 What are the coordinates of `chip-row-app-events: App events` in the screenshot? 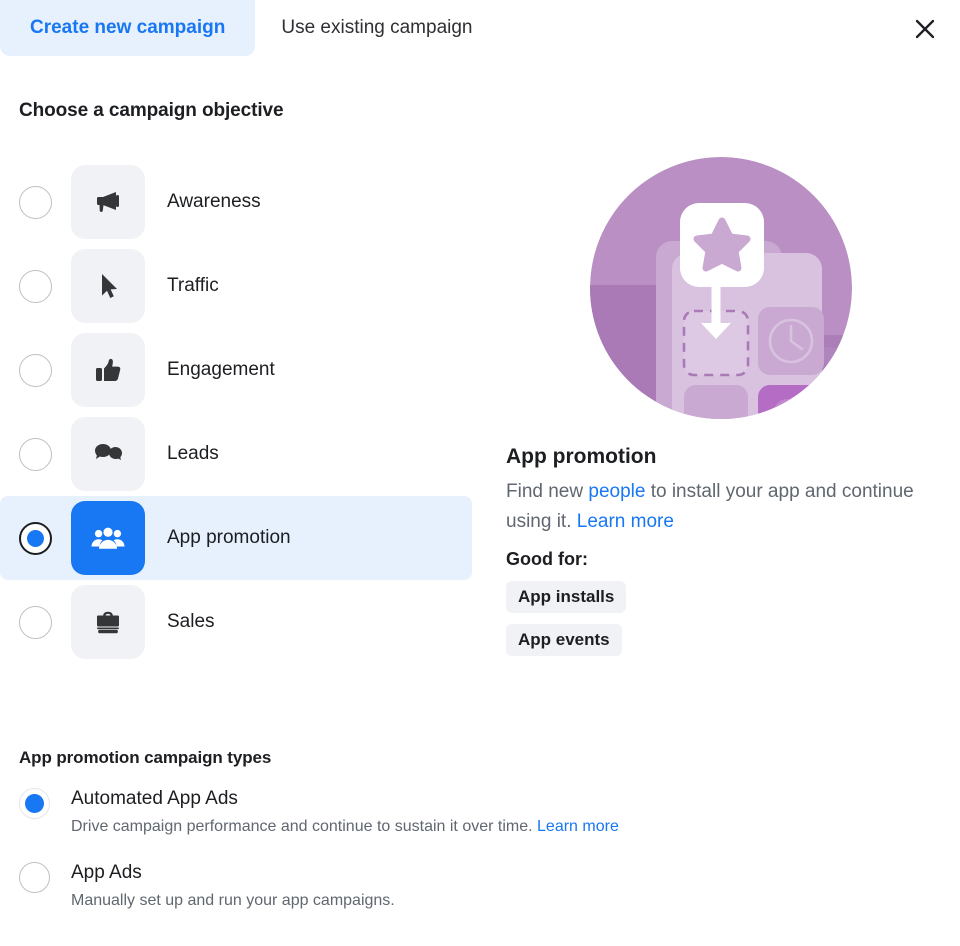 It's located at (721, 634).